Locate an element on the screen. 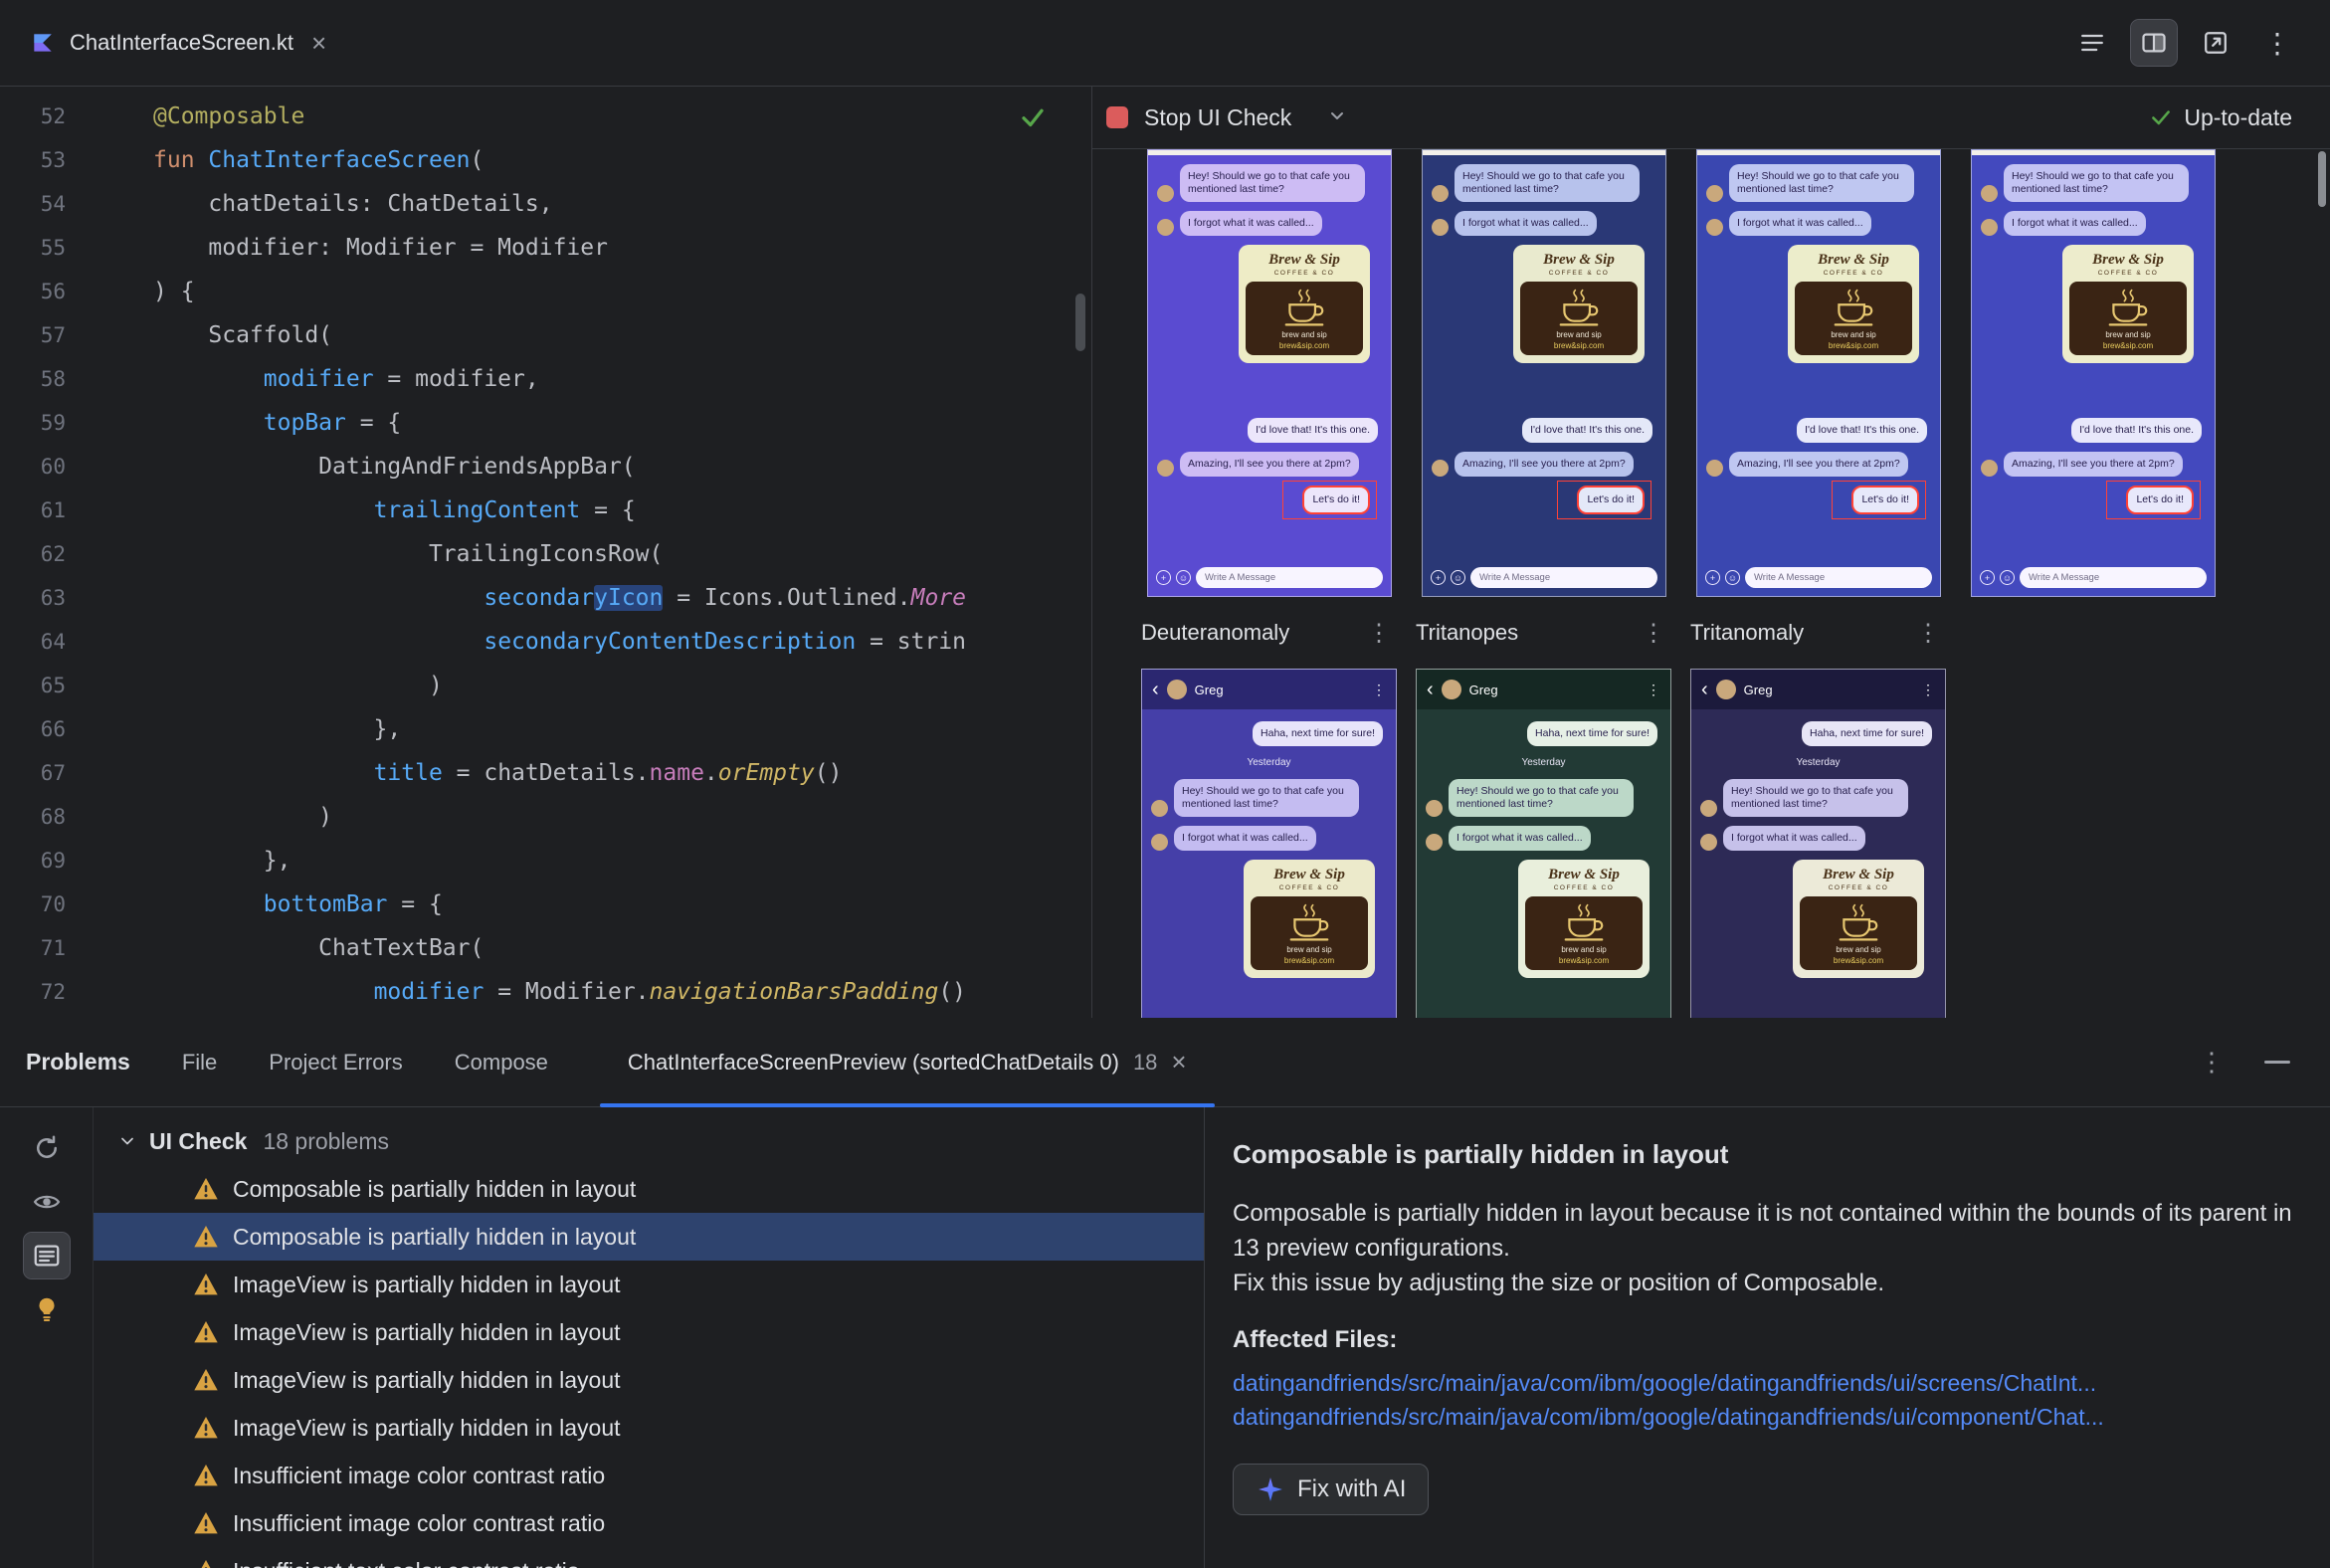 Image resolution: width=2330 pixels, height=1568 pixels. tab-project-errors: Project Errors is located at coordinates (335, 1063).